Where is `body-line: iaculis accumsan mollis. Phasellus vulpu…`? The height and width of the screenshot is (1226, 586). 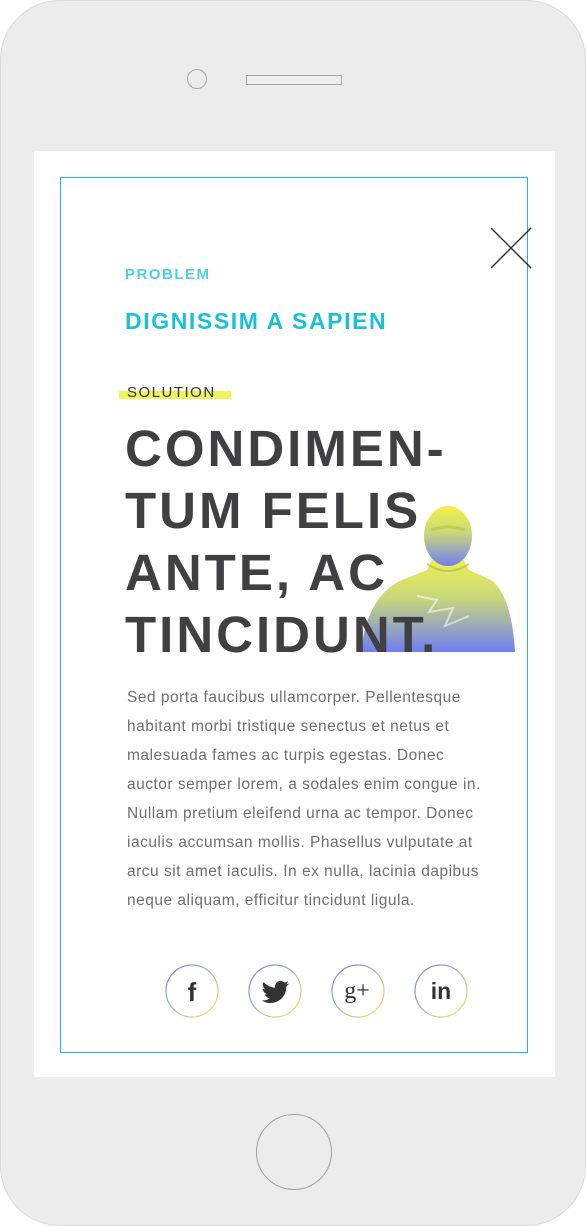 body-line: iaculis accumsan mollis. Phasellus vulpu… is located at coordinates (300, 842).